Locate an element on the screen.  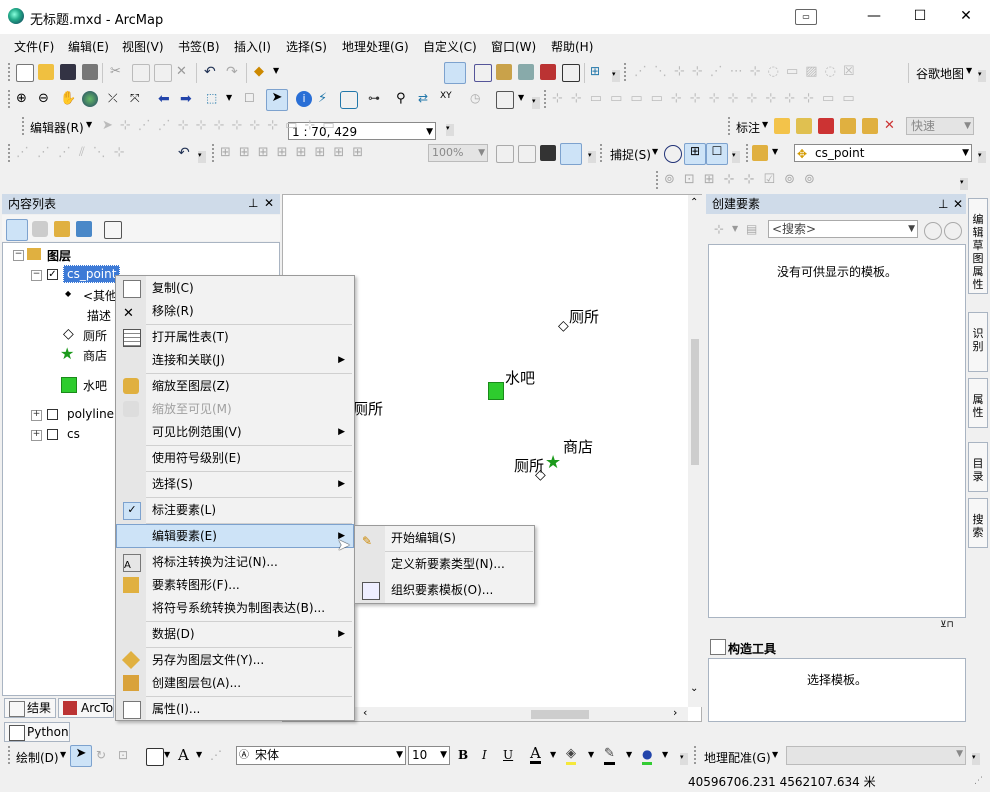
create-viewer-icon is located at coordinates (505, 100).